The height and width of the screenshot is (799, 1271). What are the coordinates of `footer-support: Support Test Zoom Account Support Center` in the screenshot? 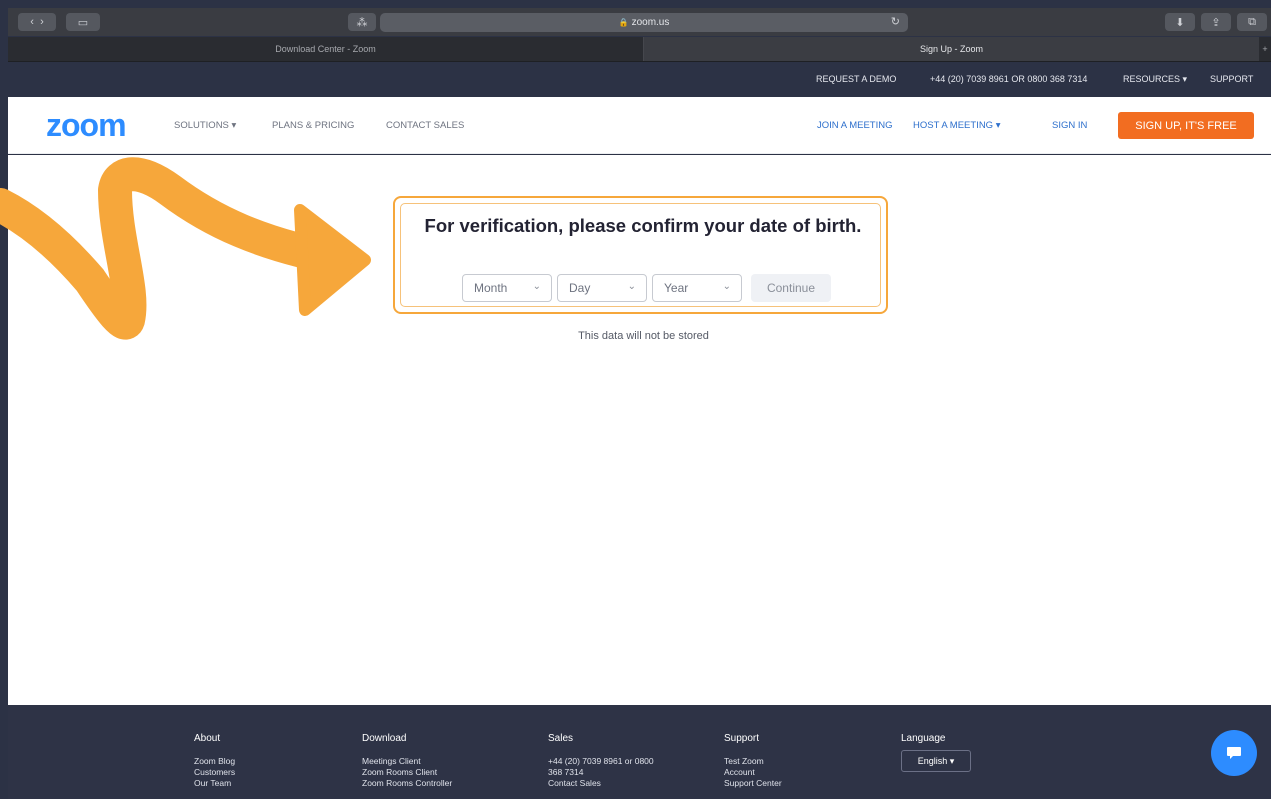 It's located at (753, 761).